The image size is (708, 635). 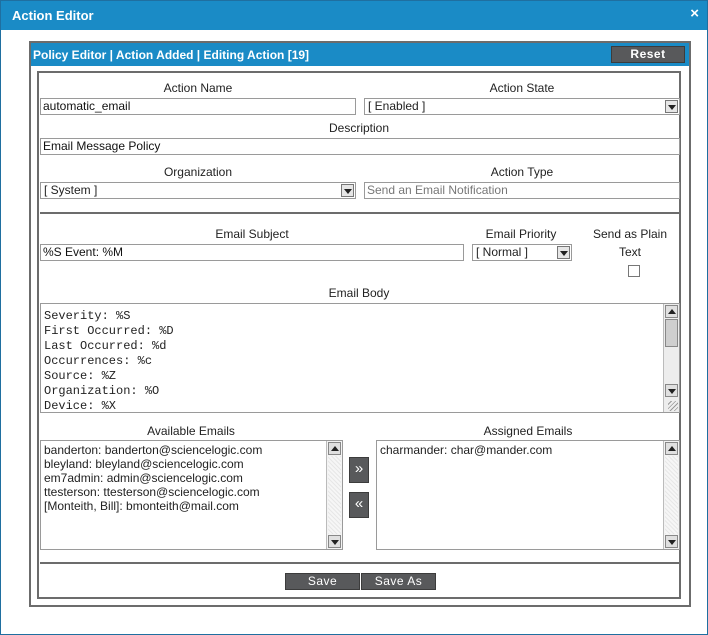 What do you see at coordinates (354, 15) in the screenshot?
I see `window-titlebar: Action Editor ×` at bounding box center [354, 15].